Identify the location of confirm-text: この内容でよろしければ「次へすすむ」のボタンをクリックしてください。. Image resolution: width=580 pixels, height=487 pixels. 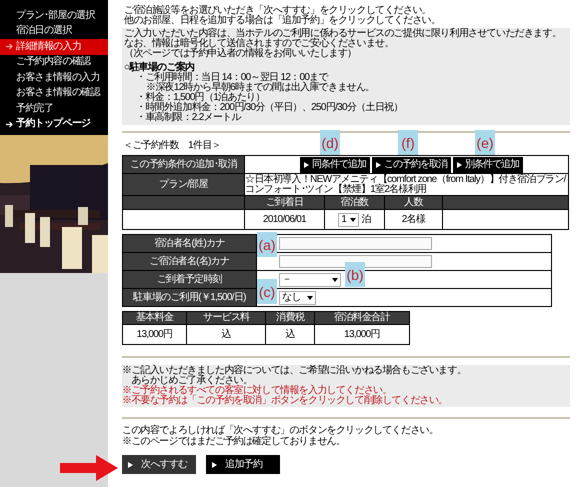
(281, 430).